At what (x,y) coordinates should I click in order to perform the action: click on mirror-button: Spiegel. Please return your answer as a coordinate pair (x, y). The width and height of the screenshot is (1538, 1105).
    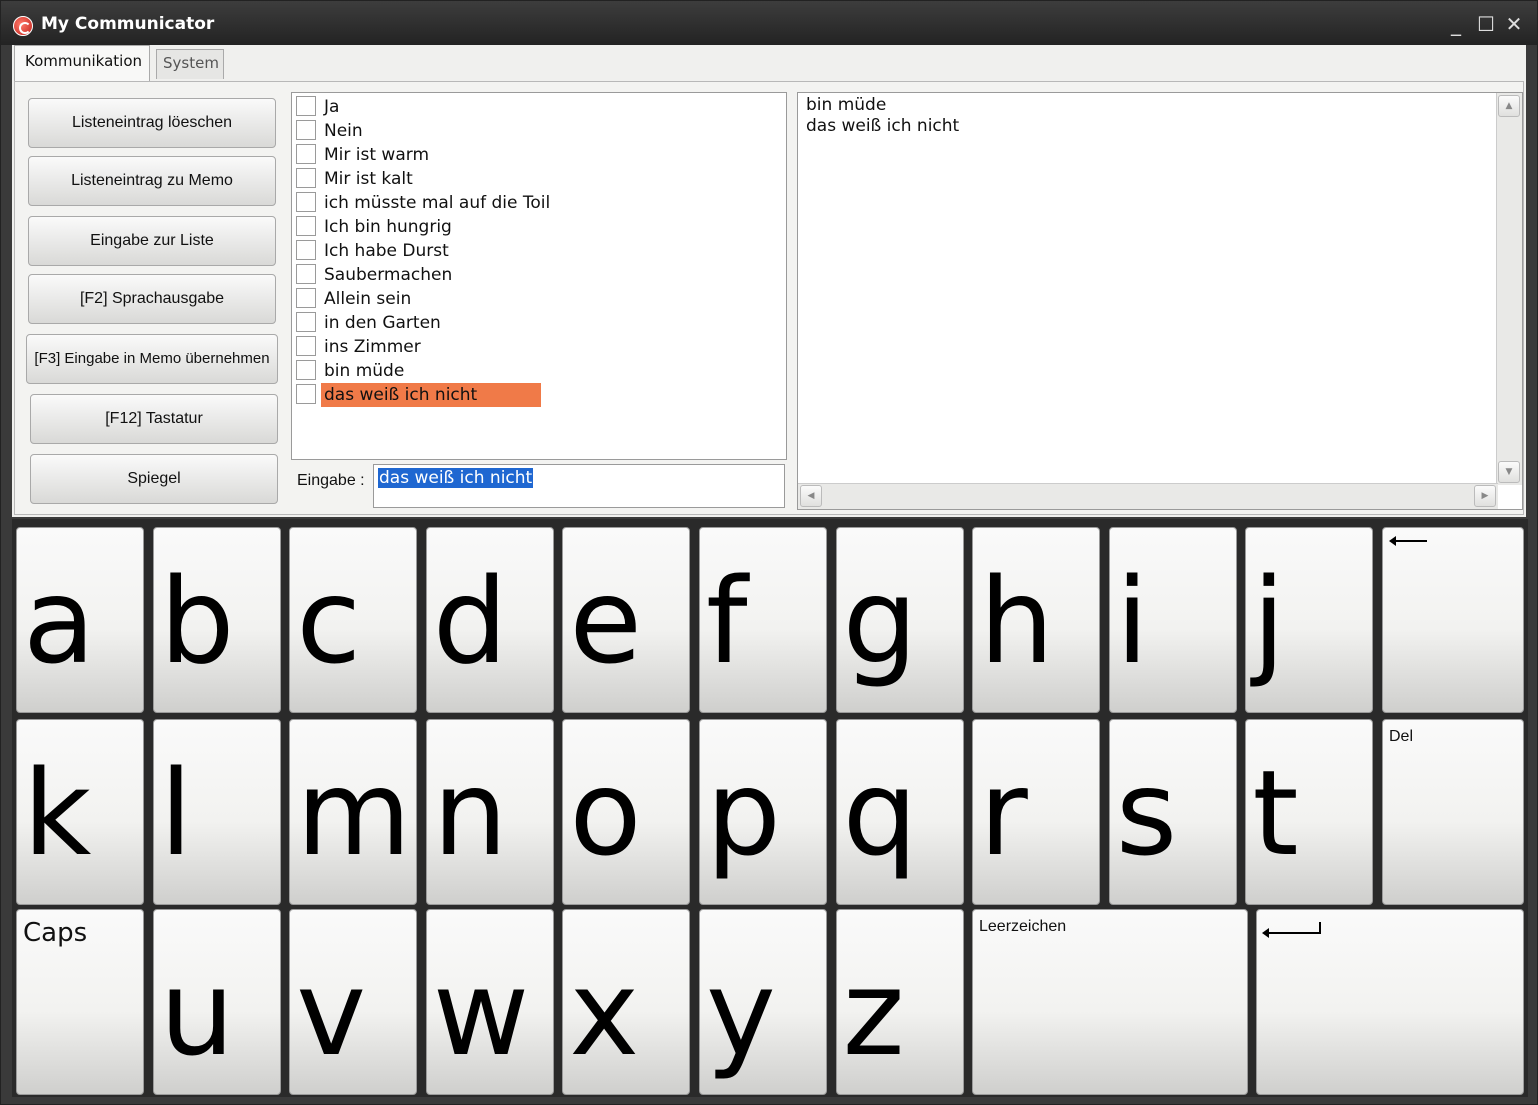
    Looking at the image, I should click on (154, 479).